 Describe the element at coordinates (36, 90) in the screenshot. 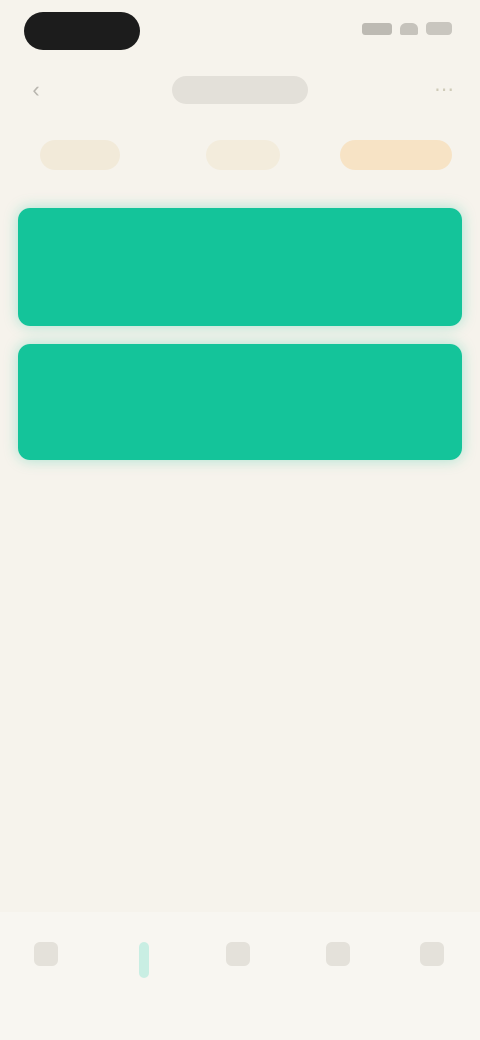

I see `back-arrow-icon: ‹` at that location.